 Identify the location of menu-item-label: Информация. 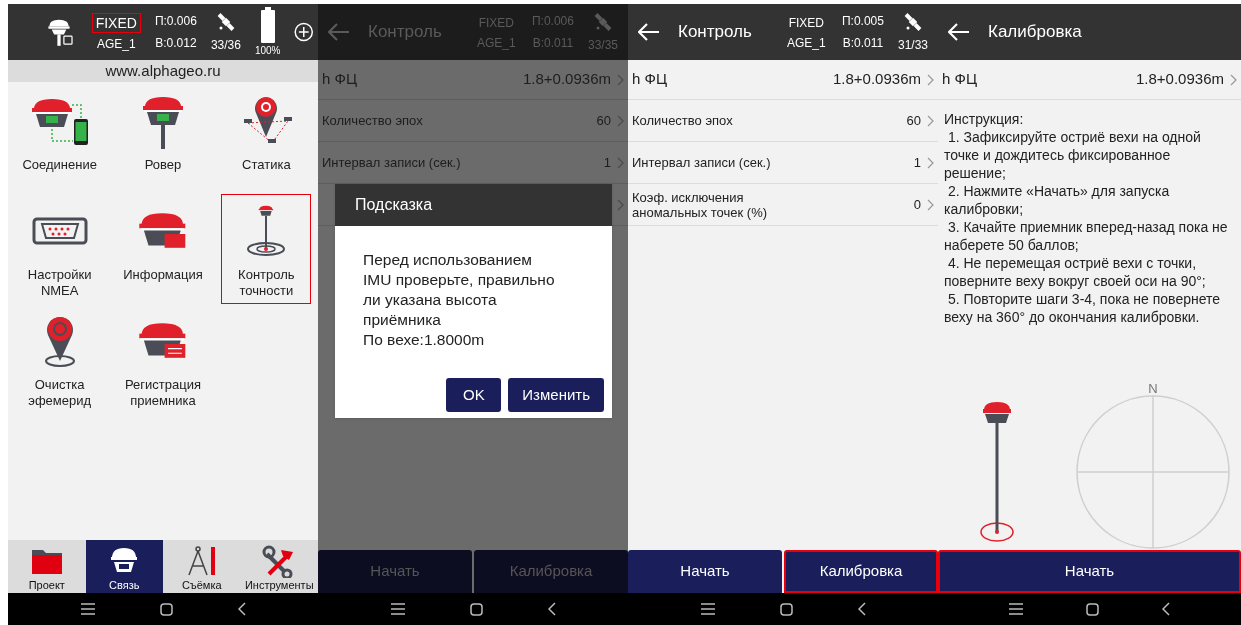
(163, 275).